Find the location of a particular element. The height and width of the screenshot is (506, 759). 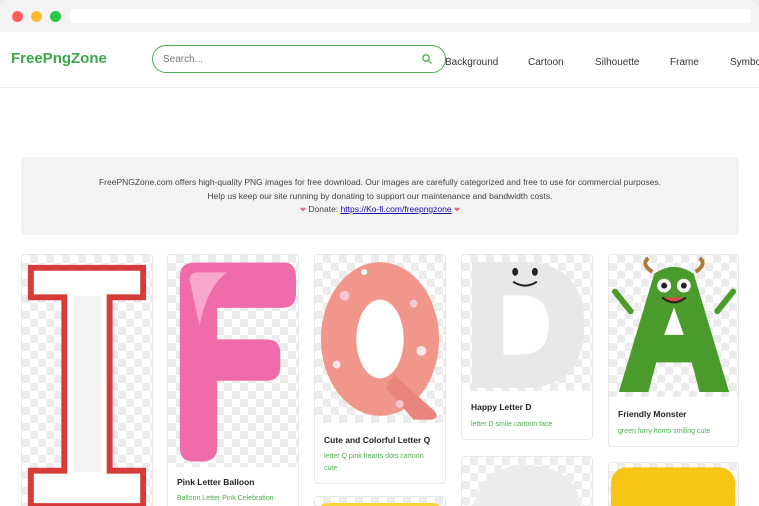

card-title: Cute and Colorful Letter Q is located at coordinates (377, 440).